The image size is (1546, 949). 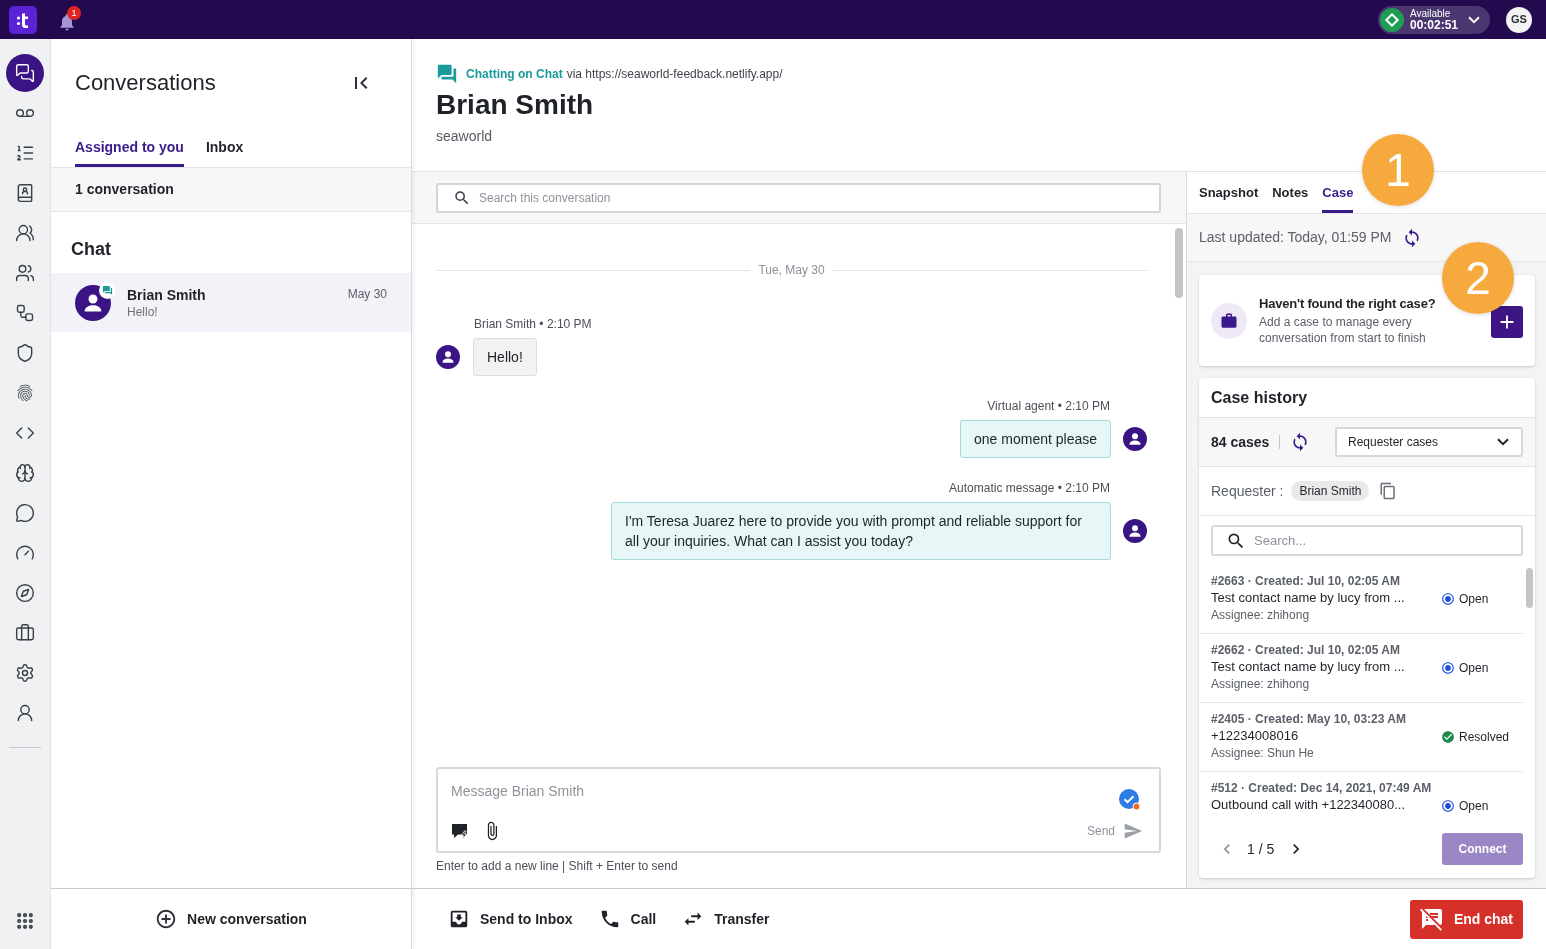 I want to click on requester-chip: Brian Smith, so click(x=1330, y=491).